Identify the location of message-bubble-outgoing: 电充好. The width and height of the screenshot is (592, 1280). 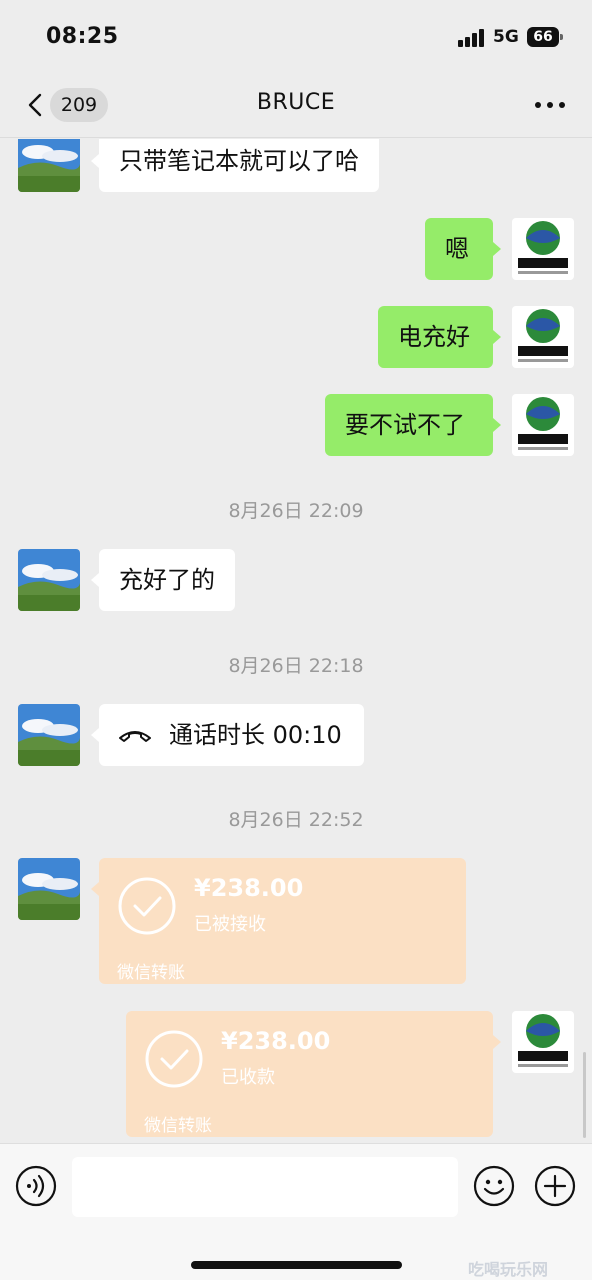
(439, 337).